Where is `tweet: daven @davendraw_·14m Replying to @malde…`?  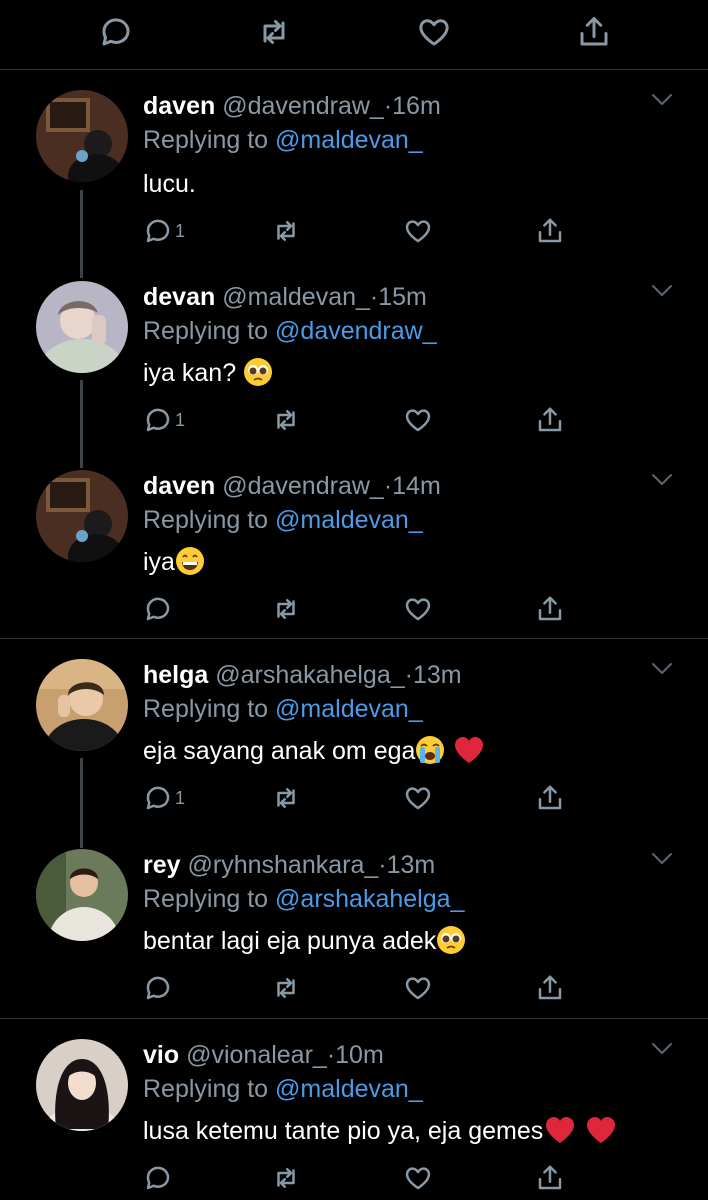
tweet: daven @davendraw_·14m Replying to @malde… is located at coordinates (354, 550).